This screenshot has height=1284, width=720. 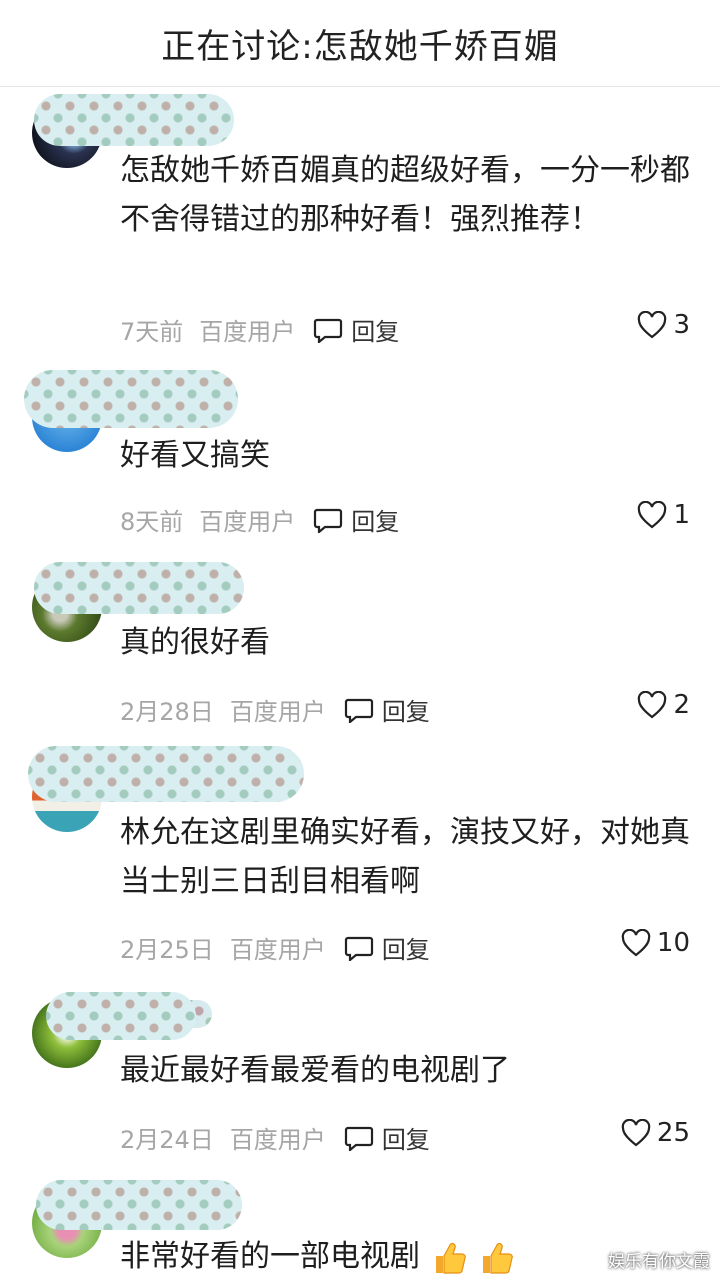 What do you see at coordinates (673, 1133) in the screenshot?
I see `like-count: 25` at bounding box center [673, 1133].